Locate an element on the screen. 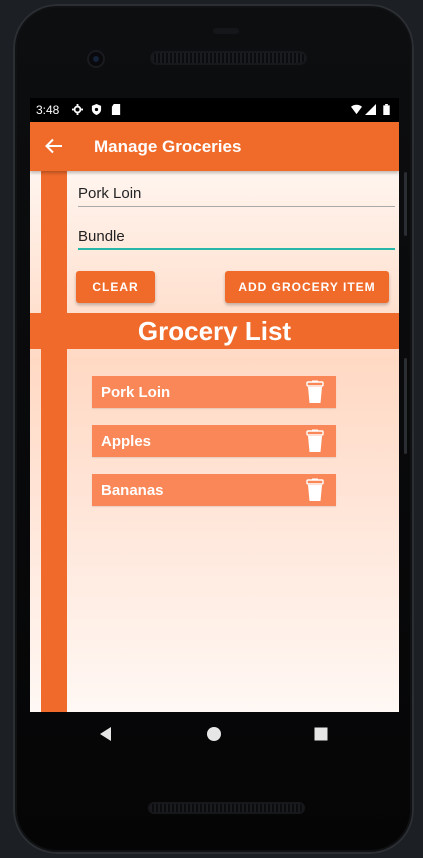 This screenshot has height=858, width=423. add-grocery-item-button: ADD GROCERY ITEM is located at coordinates (307, 287).